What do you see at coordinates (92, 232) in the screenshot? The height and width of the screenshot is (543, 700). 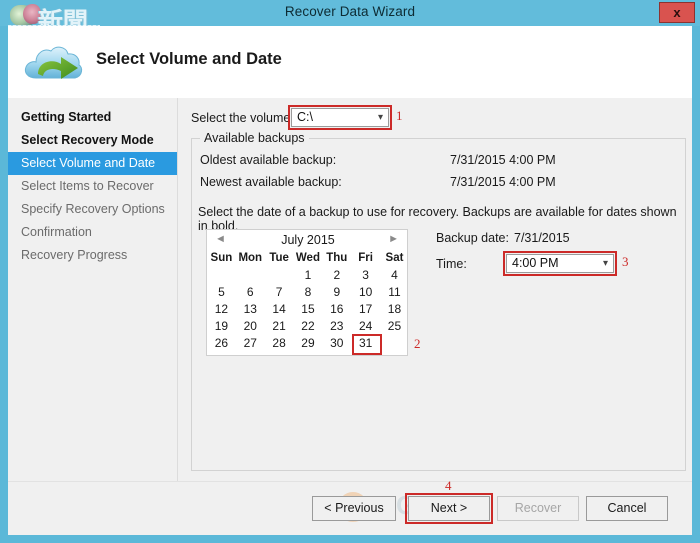 I see `sidebar-item-confirmation: Confirmation` at bounding box center [92, 232].